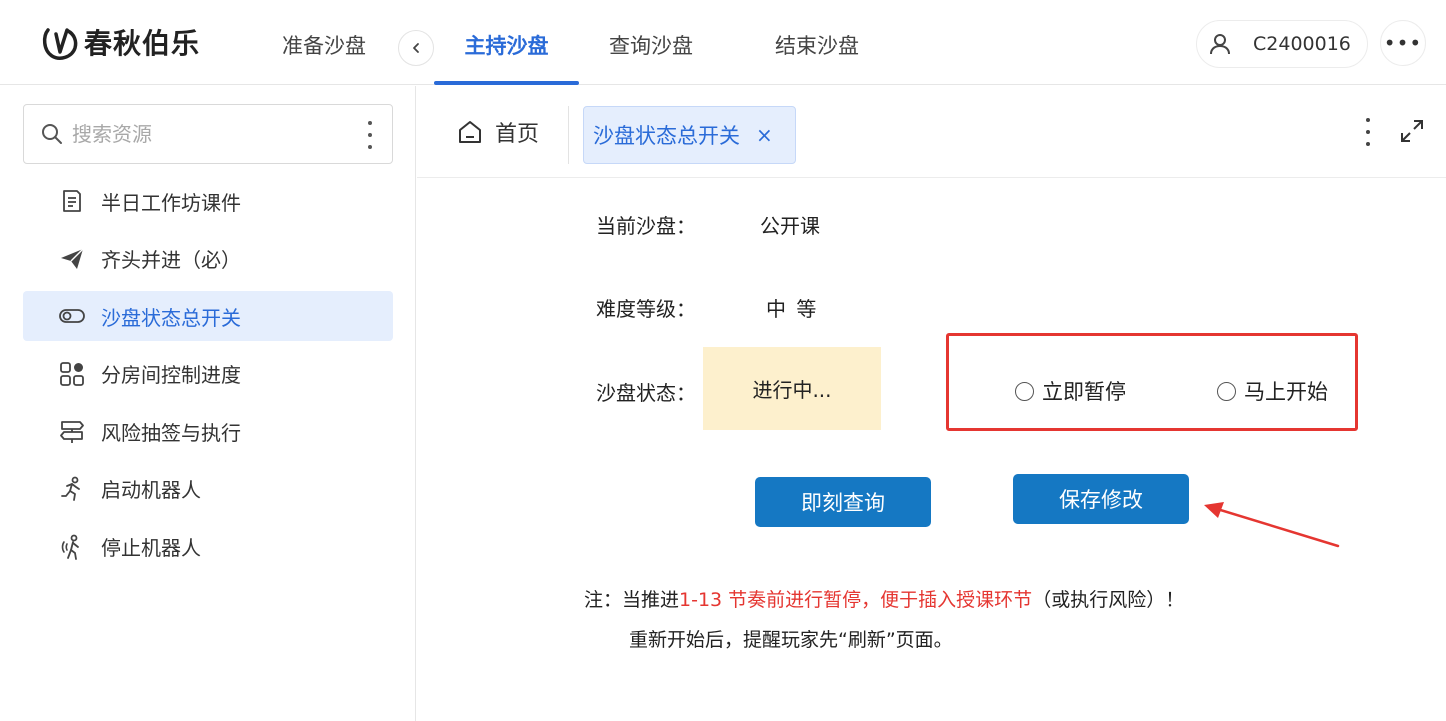  I want to click on tab-master-switch: 沙盘状态总开关 ×, so click(689, 135).